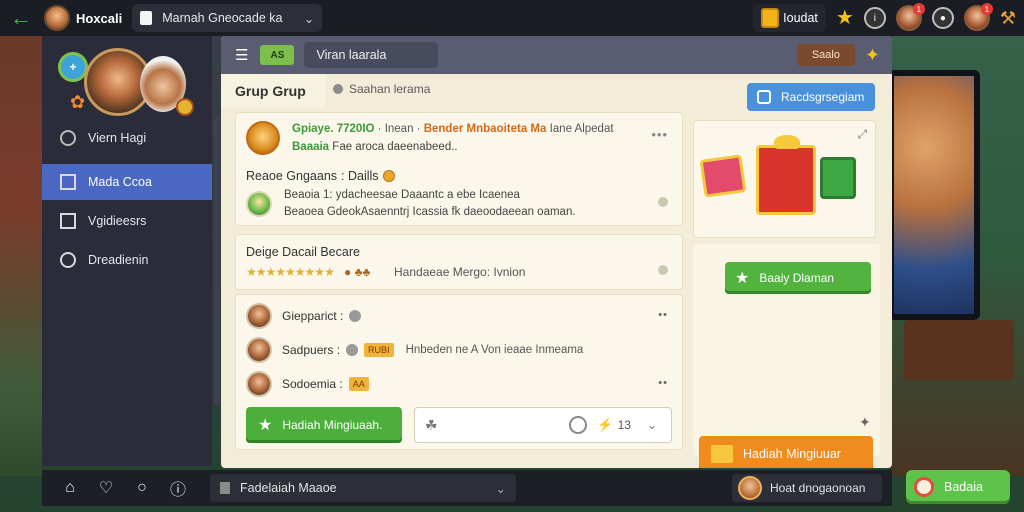 This screenshot has height=512, width=1024. What do you see at coordinates (543, 425) in the screenshot?
I see `gift-input: ☘ ⚡ 13 ⌄` at bounding box center [543, 425].